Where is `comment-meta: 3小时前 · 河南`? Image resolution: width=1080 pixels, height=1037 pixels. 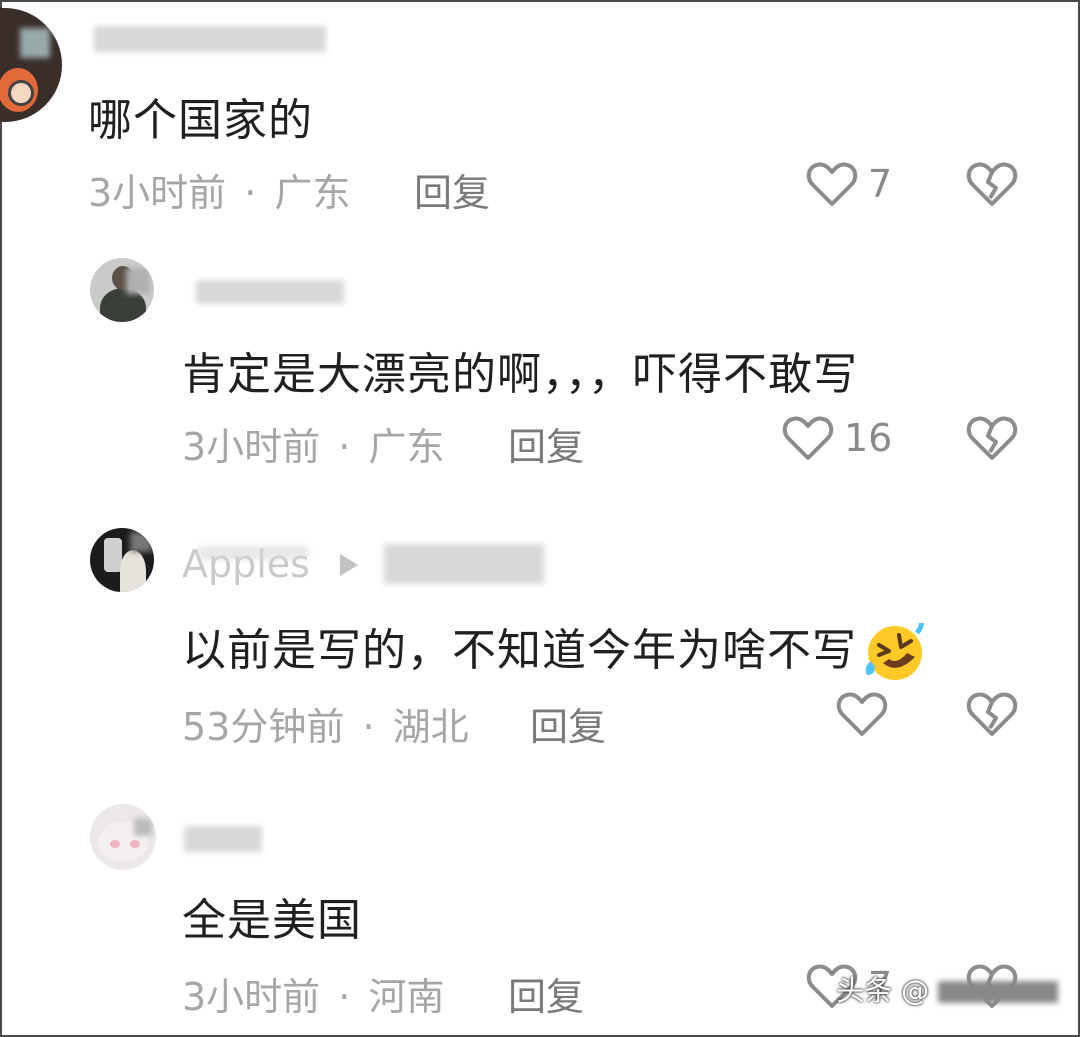 comment-meta: 3小时前 · 河南 is located at coordinates (313, 993).